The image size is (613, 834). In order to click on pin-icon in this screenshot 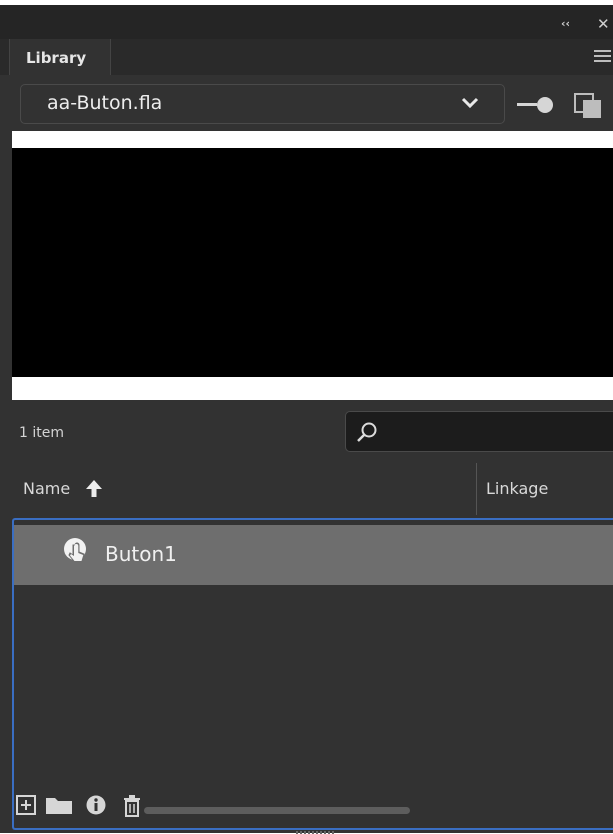, I will do `click(536, 105)`.